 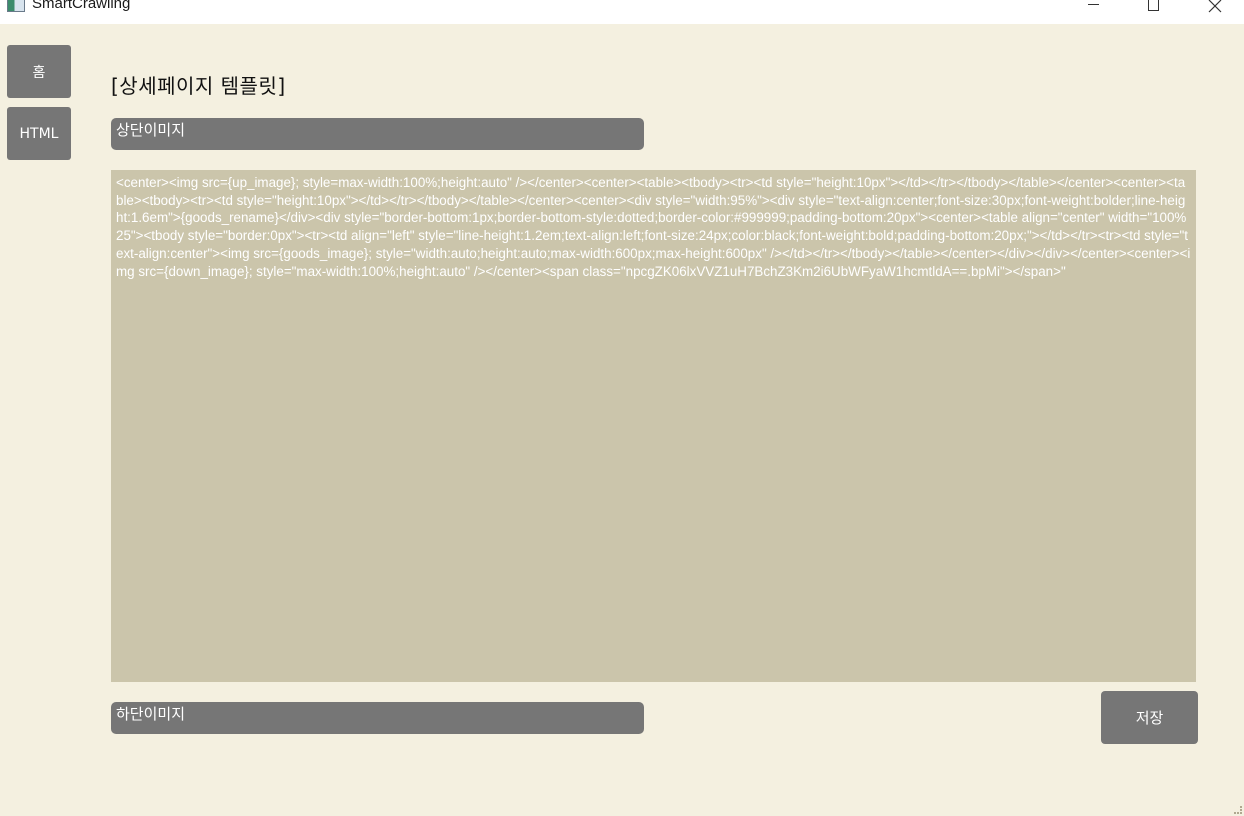 I want to click on sidebar-item-home: 홈, so click(x=39, y=71).